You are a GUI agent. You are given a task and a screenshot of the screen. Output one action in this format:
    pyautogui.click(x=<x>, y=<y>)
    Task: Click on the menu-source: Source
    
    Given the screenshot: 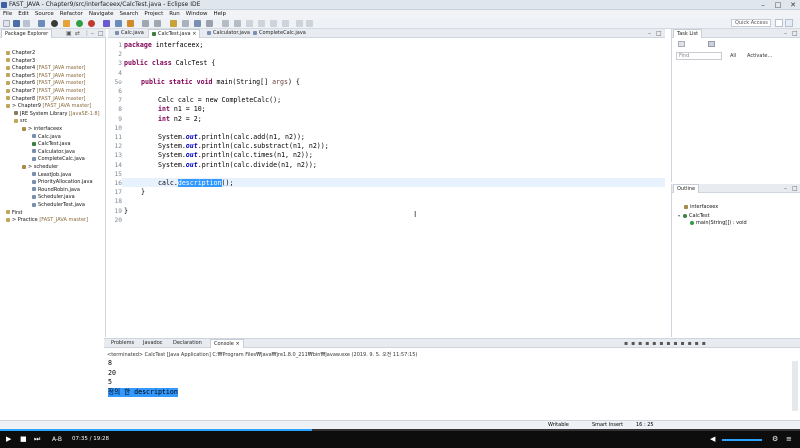 What is the action you would take?
    pyautogui.click(x=44, y=14)
    